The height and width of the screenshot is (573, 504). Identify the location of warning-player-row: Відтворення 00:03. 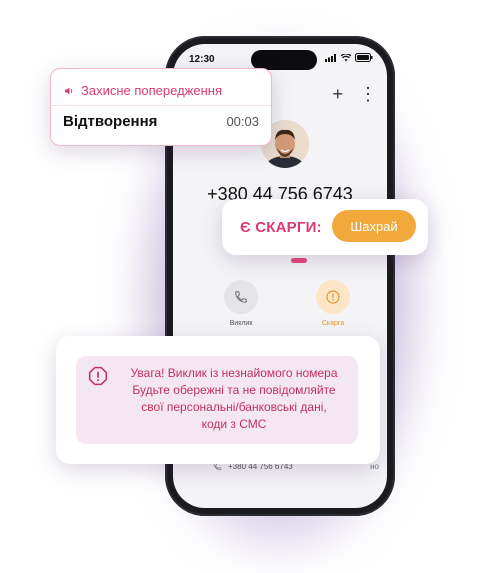
(161, 121).